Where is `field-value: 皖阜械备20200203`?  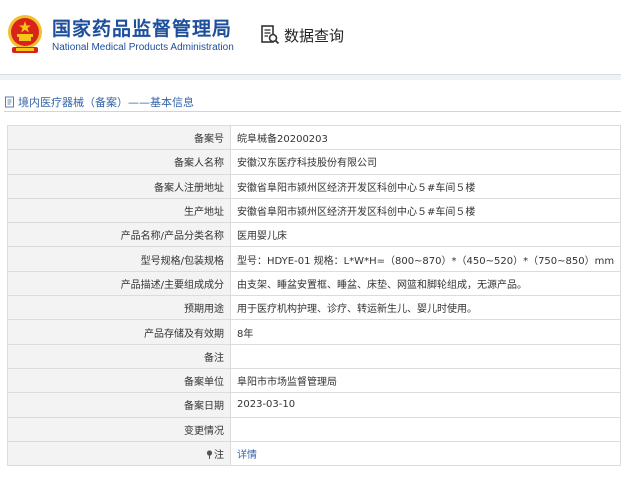 field-value: 皖阜械备20200203 is located at coordinates (425, 137).